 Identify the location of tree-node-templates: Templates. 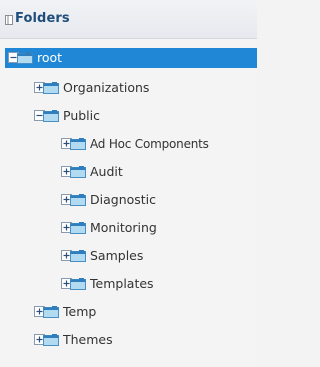
(131, 284).